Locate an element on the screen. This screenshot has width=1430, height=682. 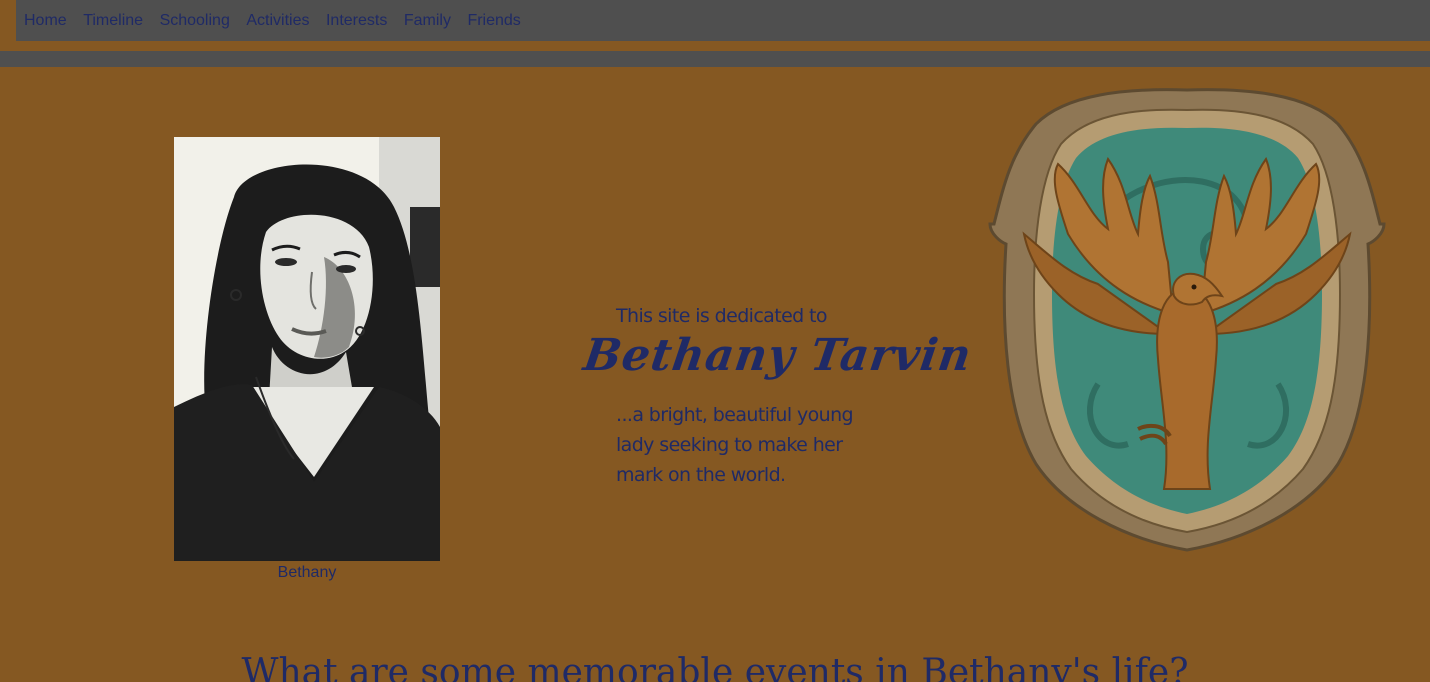
dedication-intro: This site is dedicated to is located at coordinates (722, 316).